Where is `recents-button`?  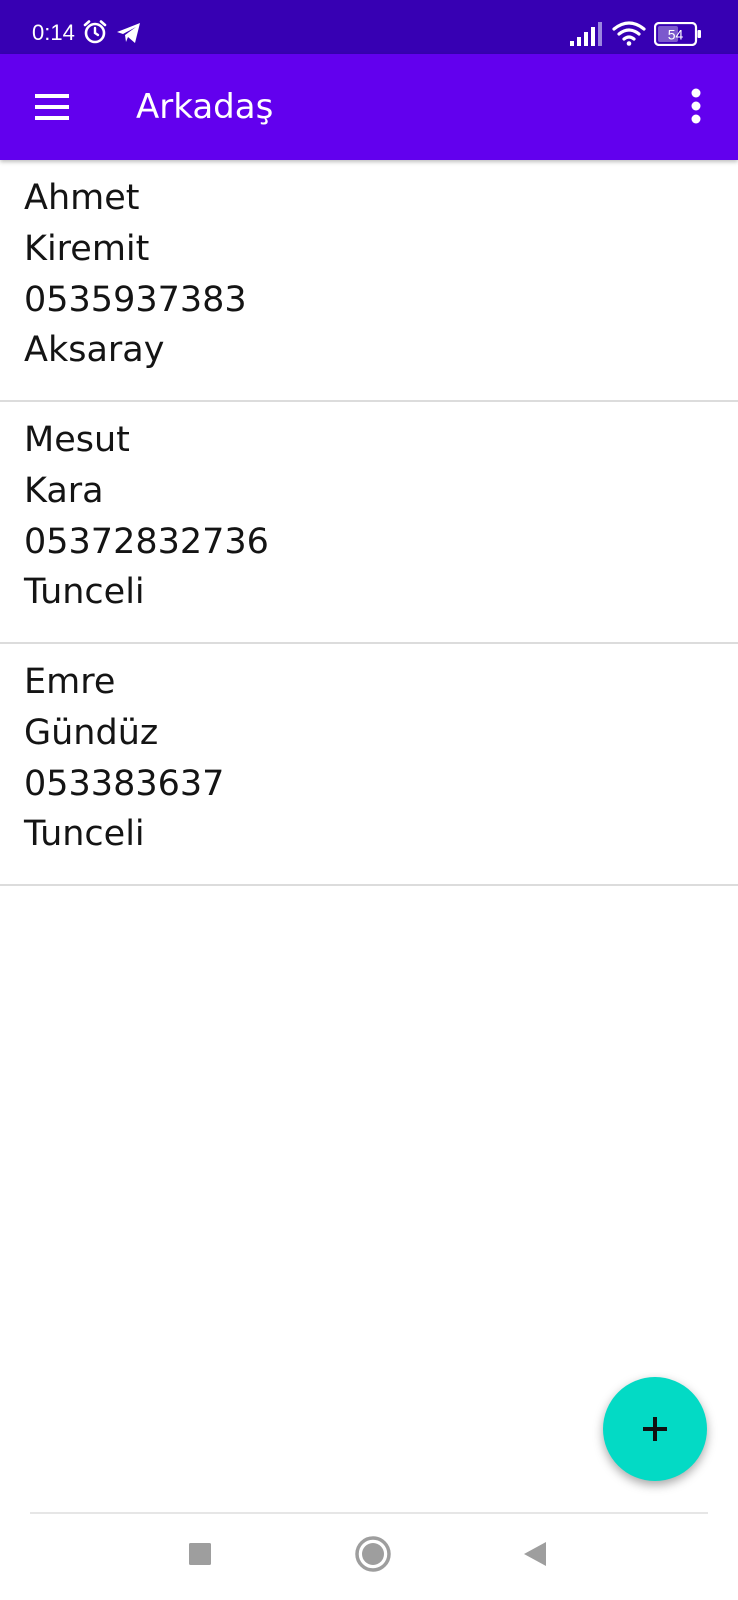 recents-button is located at coordinates (200, 1554).